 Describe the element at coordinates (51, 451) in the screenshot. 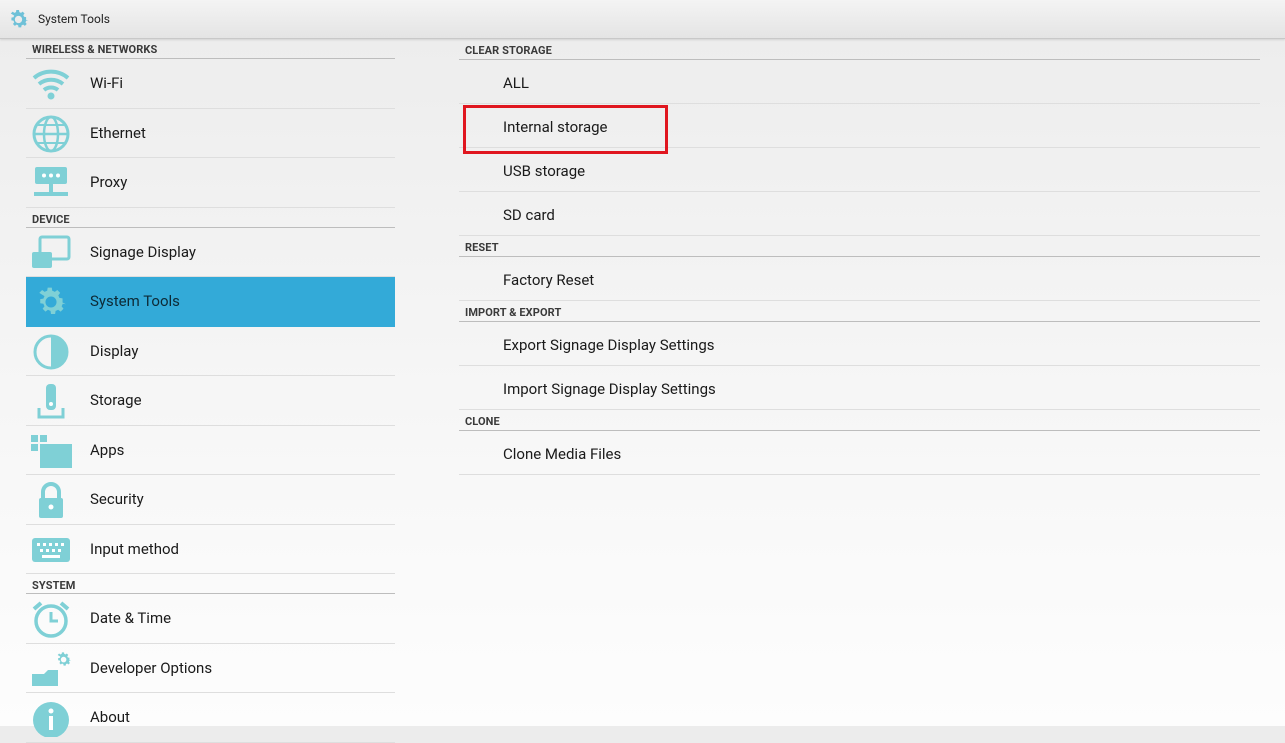

I see `apps-icon` at that location.